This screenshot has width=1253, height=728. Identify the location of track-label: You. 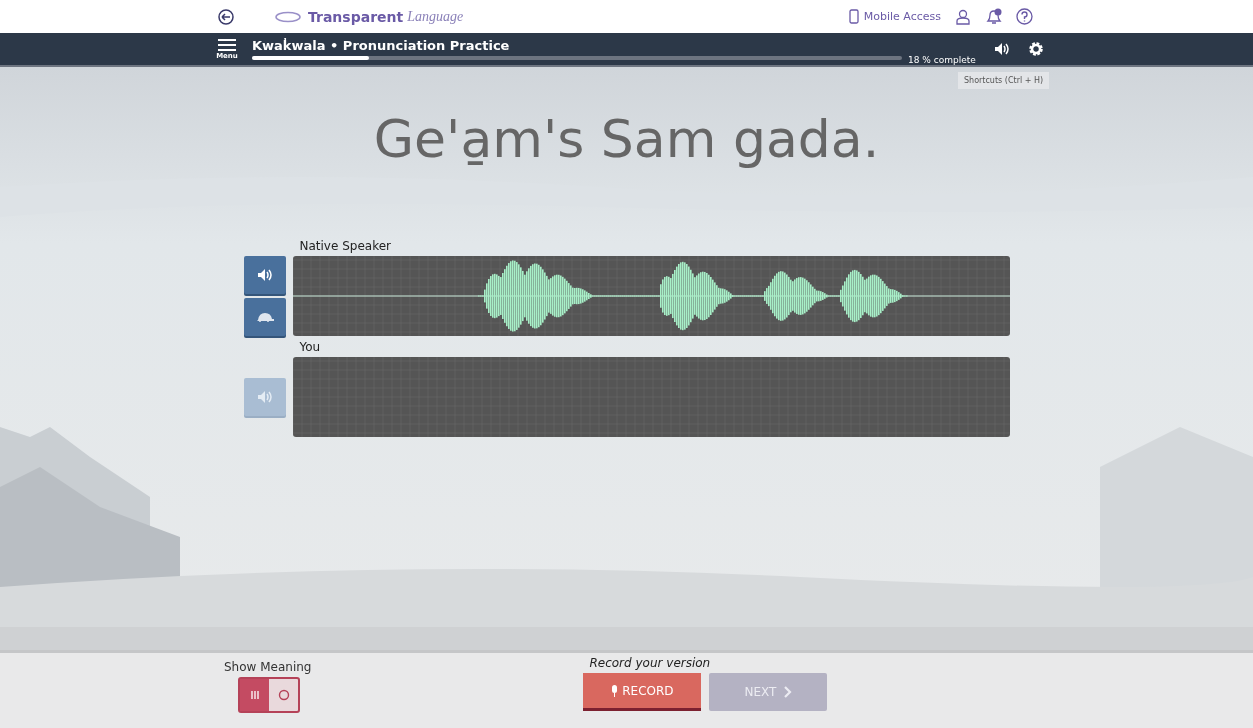
(310, 348).